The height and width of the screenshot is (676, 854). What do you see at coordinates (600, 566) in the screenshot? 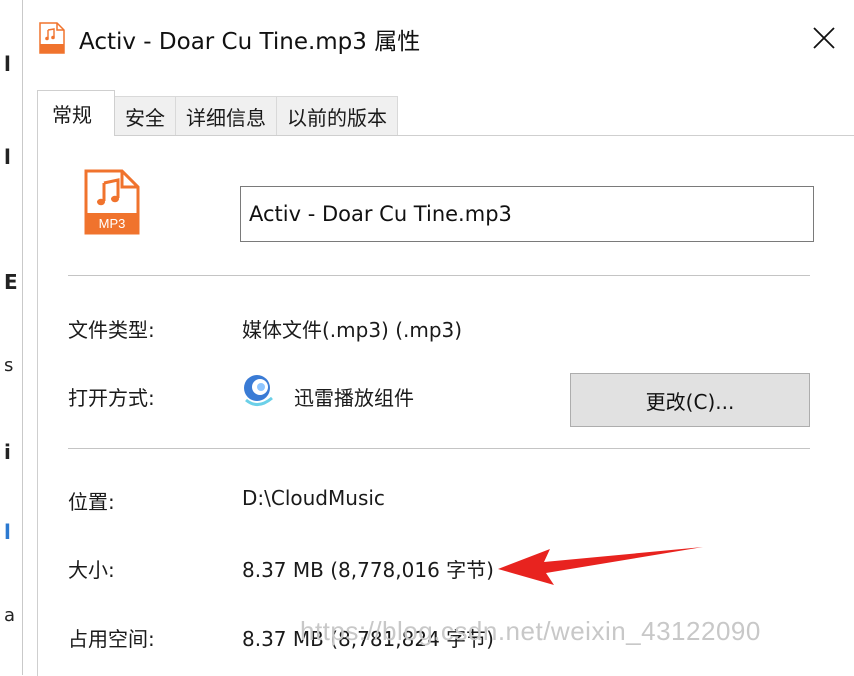
I see `annotation-arrow-icon` at bounding box center [600, 566].